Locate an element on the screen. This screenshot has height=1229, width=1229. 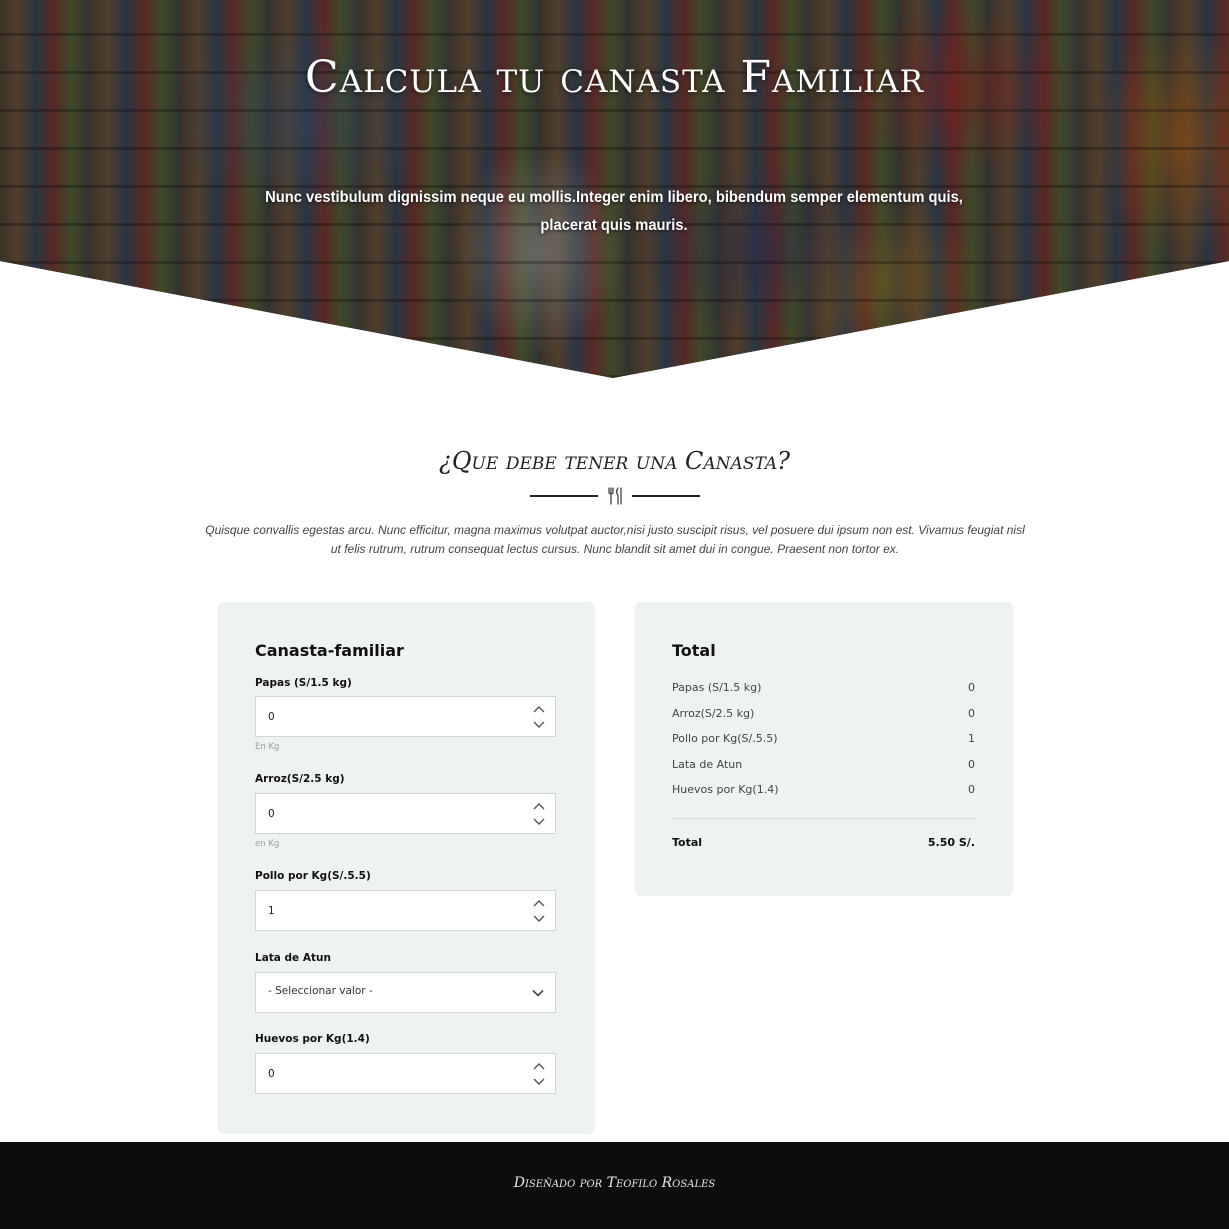
hero-title: Calcula tu canasta Familiar is located at coordinates (614, 77).